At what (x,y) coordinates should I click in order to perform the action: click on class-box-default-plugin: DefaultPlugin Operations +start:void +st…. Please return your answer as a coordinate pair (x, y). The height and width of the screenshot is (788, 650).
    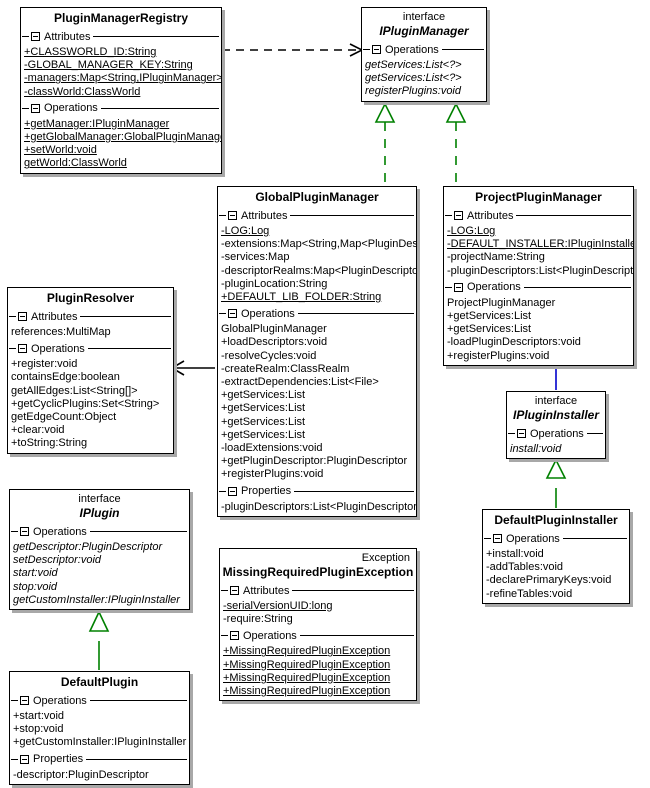
    Looking at the image, I should click on (99, 728).